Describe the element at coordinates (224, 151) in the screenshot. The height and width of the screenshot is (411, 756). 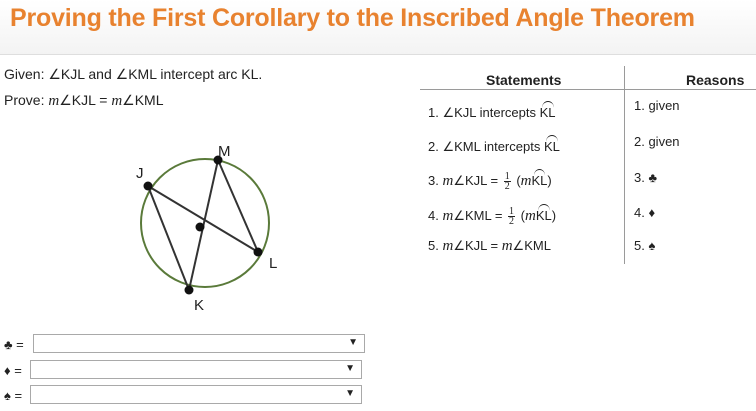
I see `label-m: M` at that location.